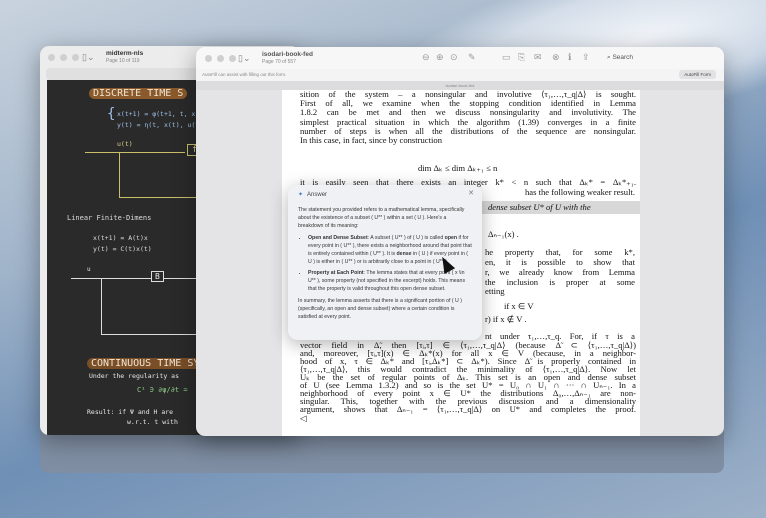  Describe the element at coordinates (125, 53) in the screenshot. I see `window-title: midterm-nls` at that location.